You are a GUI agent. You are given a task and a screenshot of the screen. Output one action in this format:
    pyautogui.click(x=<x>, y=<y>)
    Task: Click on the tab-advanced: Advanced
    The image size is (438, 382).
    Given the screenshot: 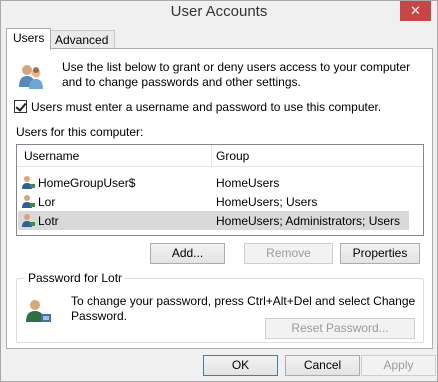 What is the action you would take?
    pyautogui.click(x=82, y=39)
    